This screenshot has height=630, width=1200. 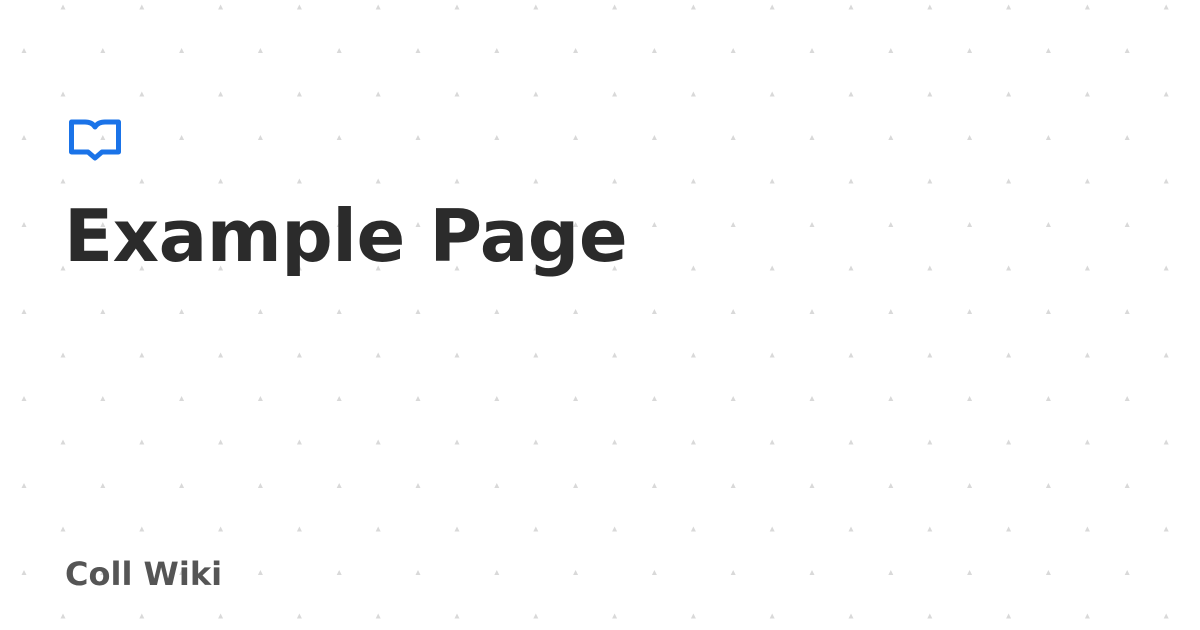 What do you see at coordinates (346, 236) in the screenshot?
I see `page-title: Example Page` at bounding box center [346, 236].